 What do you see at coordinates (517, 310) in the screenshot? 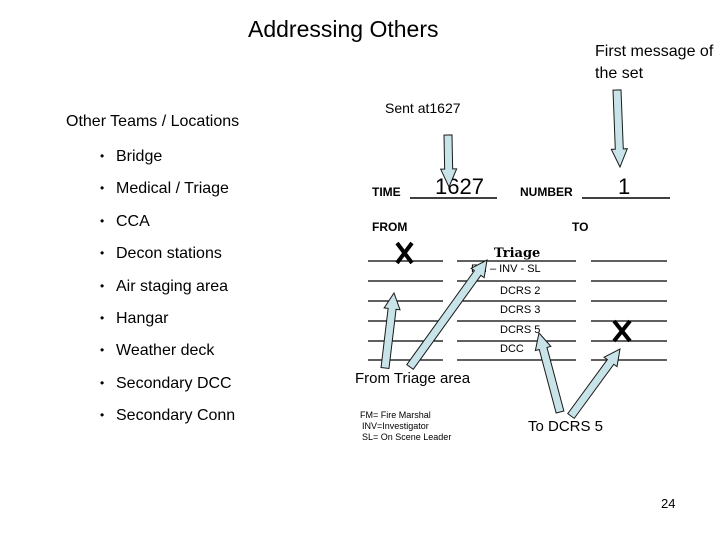
I see `form-lines` at bounding box center [517, 310].